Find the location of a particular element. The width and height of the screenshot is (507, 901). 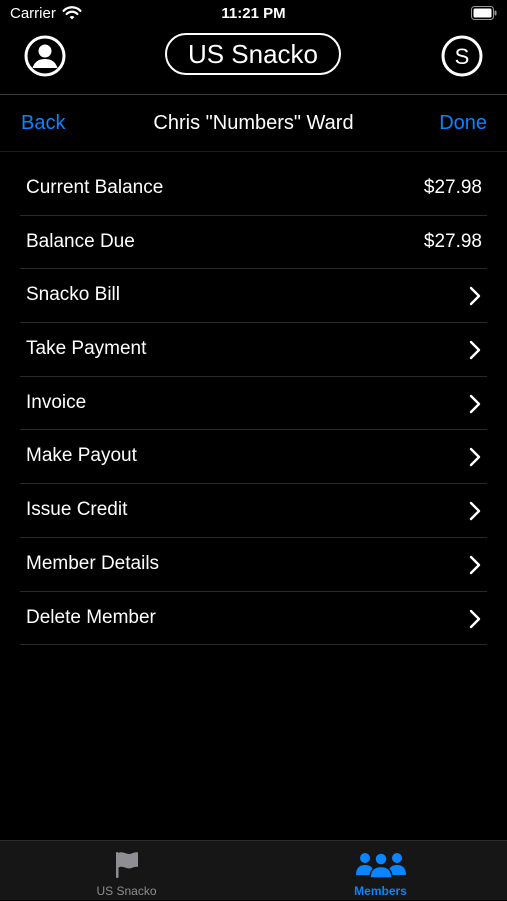

row-label: Member Details is located at coordinates (93, 563).